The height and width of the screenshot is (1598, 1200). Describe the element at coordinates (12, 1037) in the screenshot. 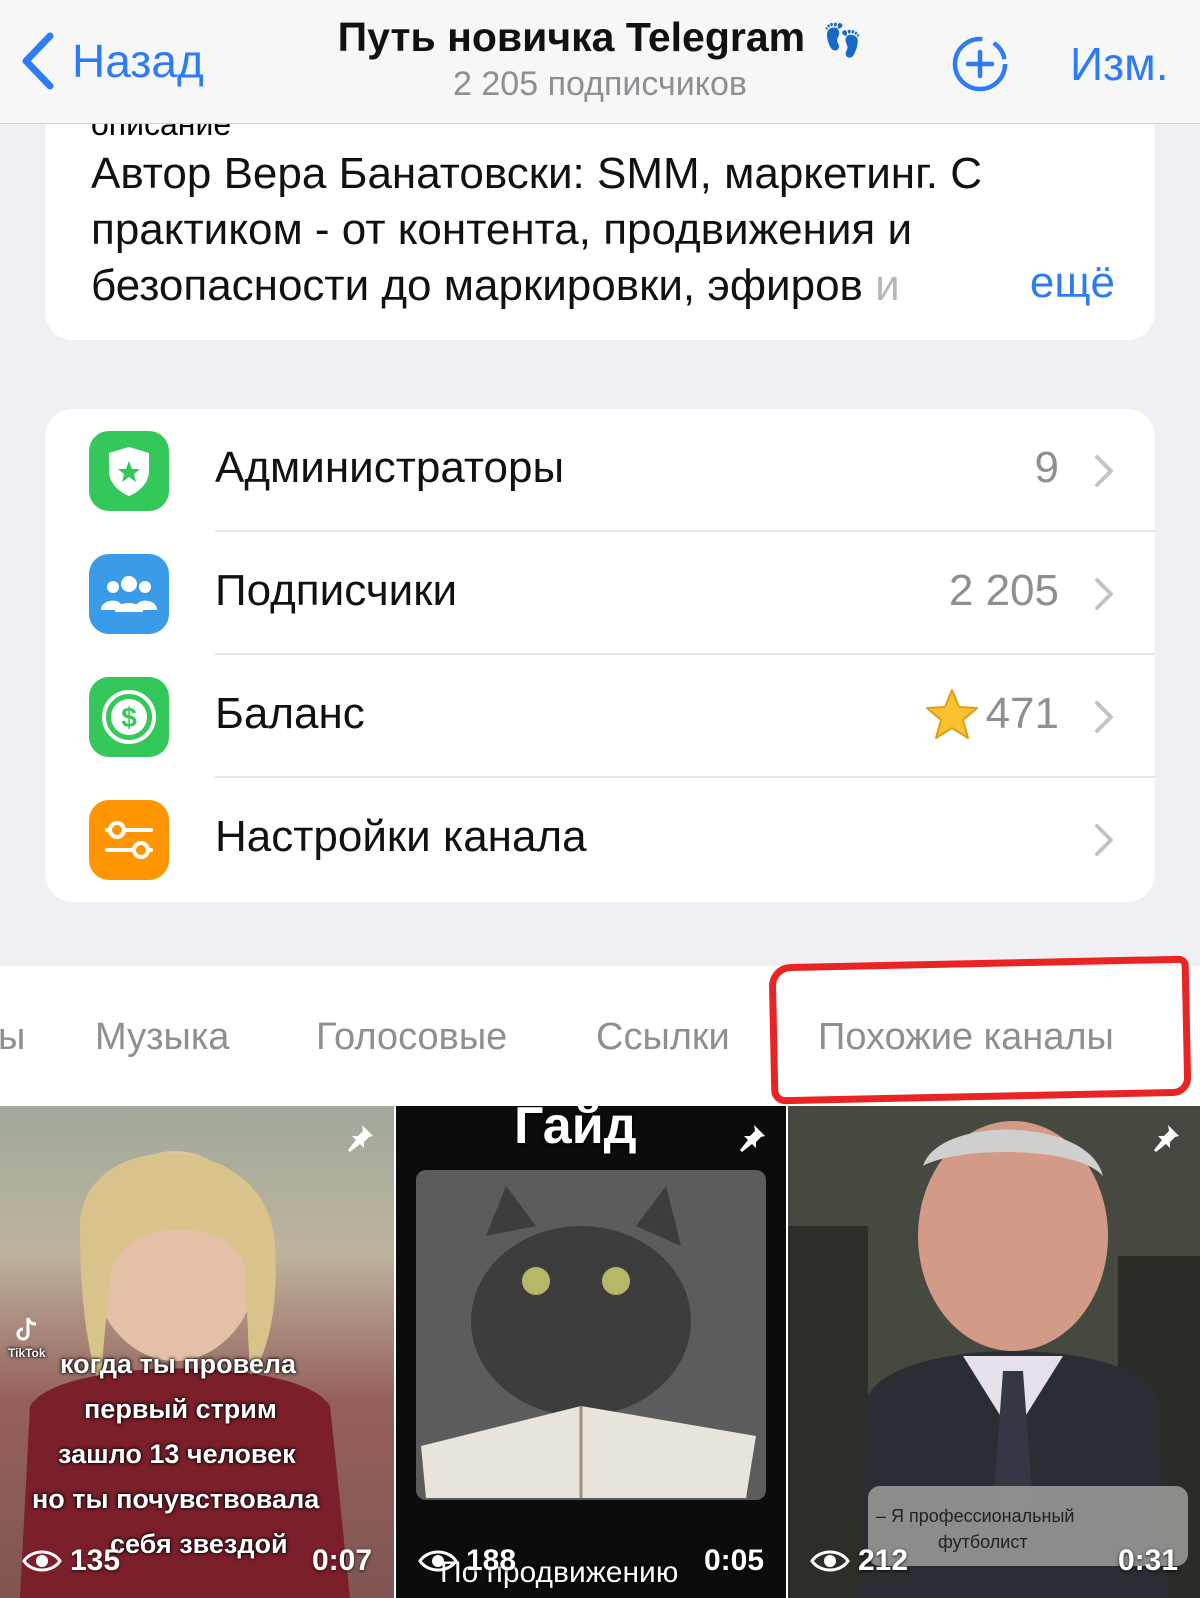

I see `tab-partial: ы` at that location.